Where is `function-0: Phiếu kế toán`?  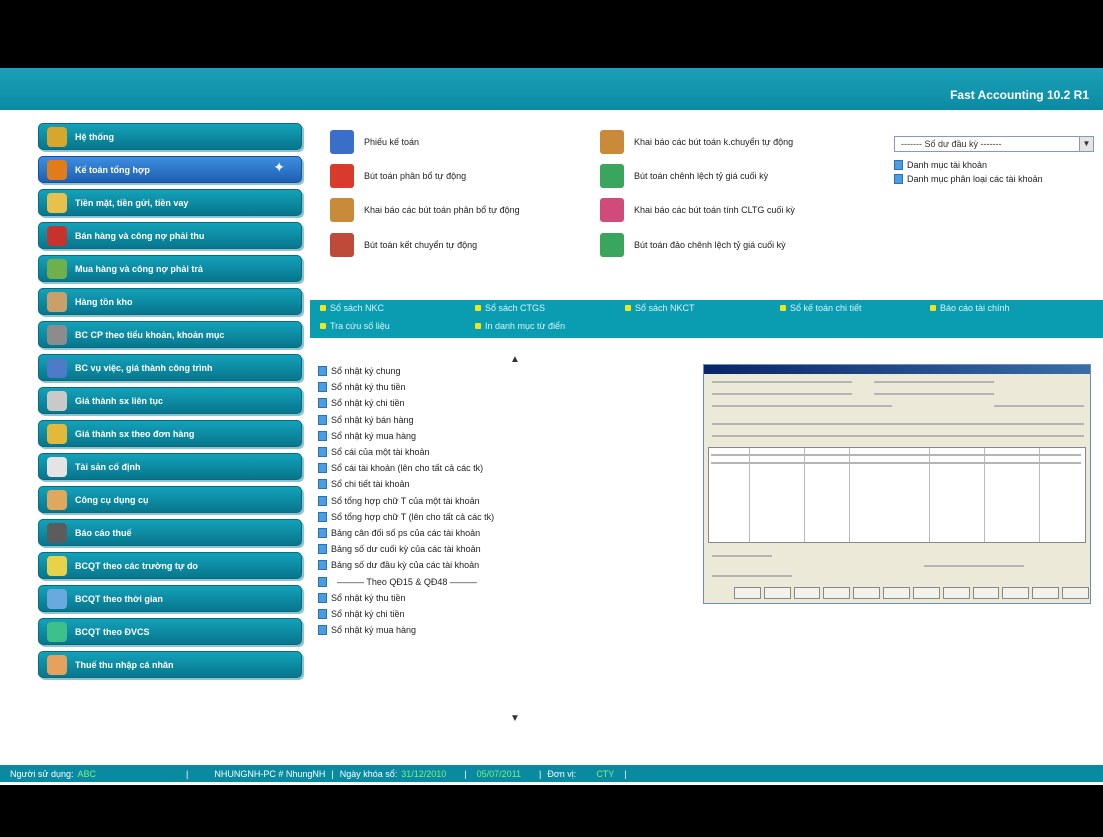 function-0: Phiếu kế toán is located at coordinates (374, 142).